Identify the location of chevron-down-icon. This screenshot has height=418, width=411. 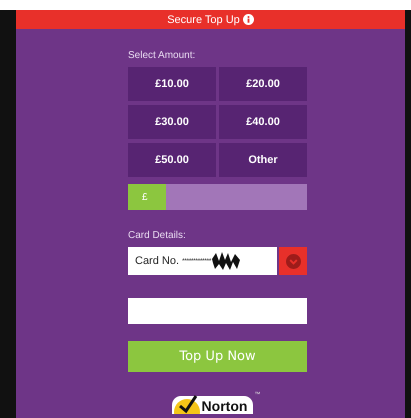
(293, 261).